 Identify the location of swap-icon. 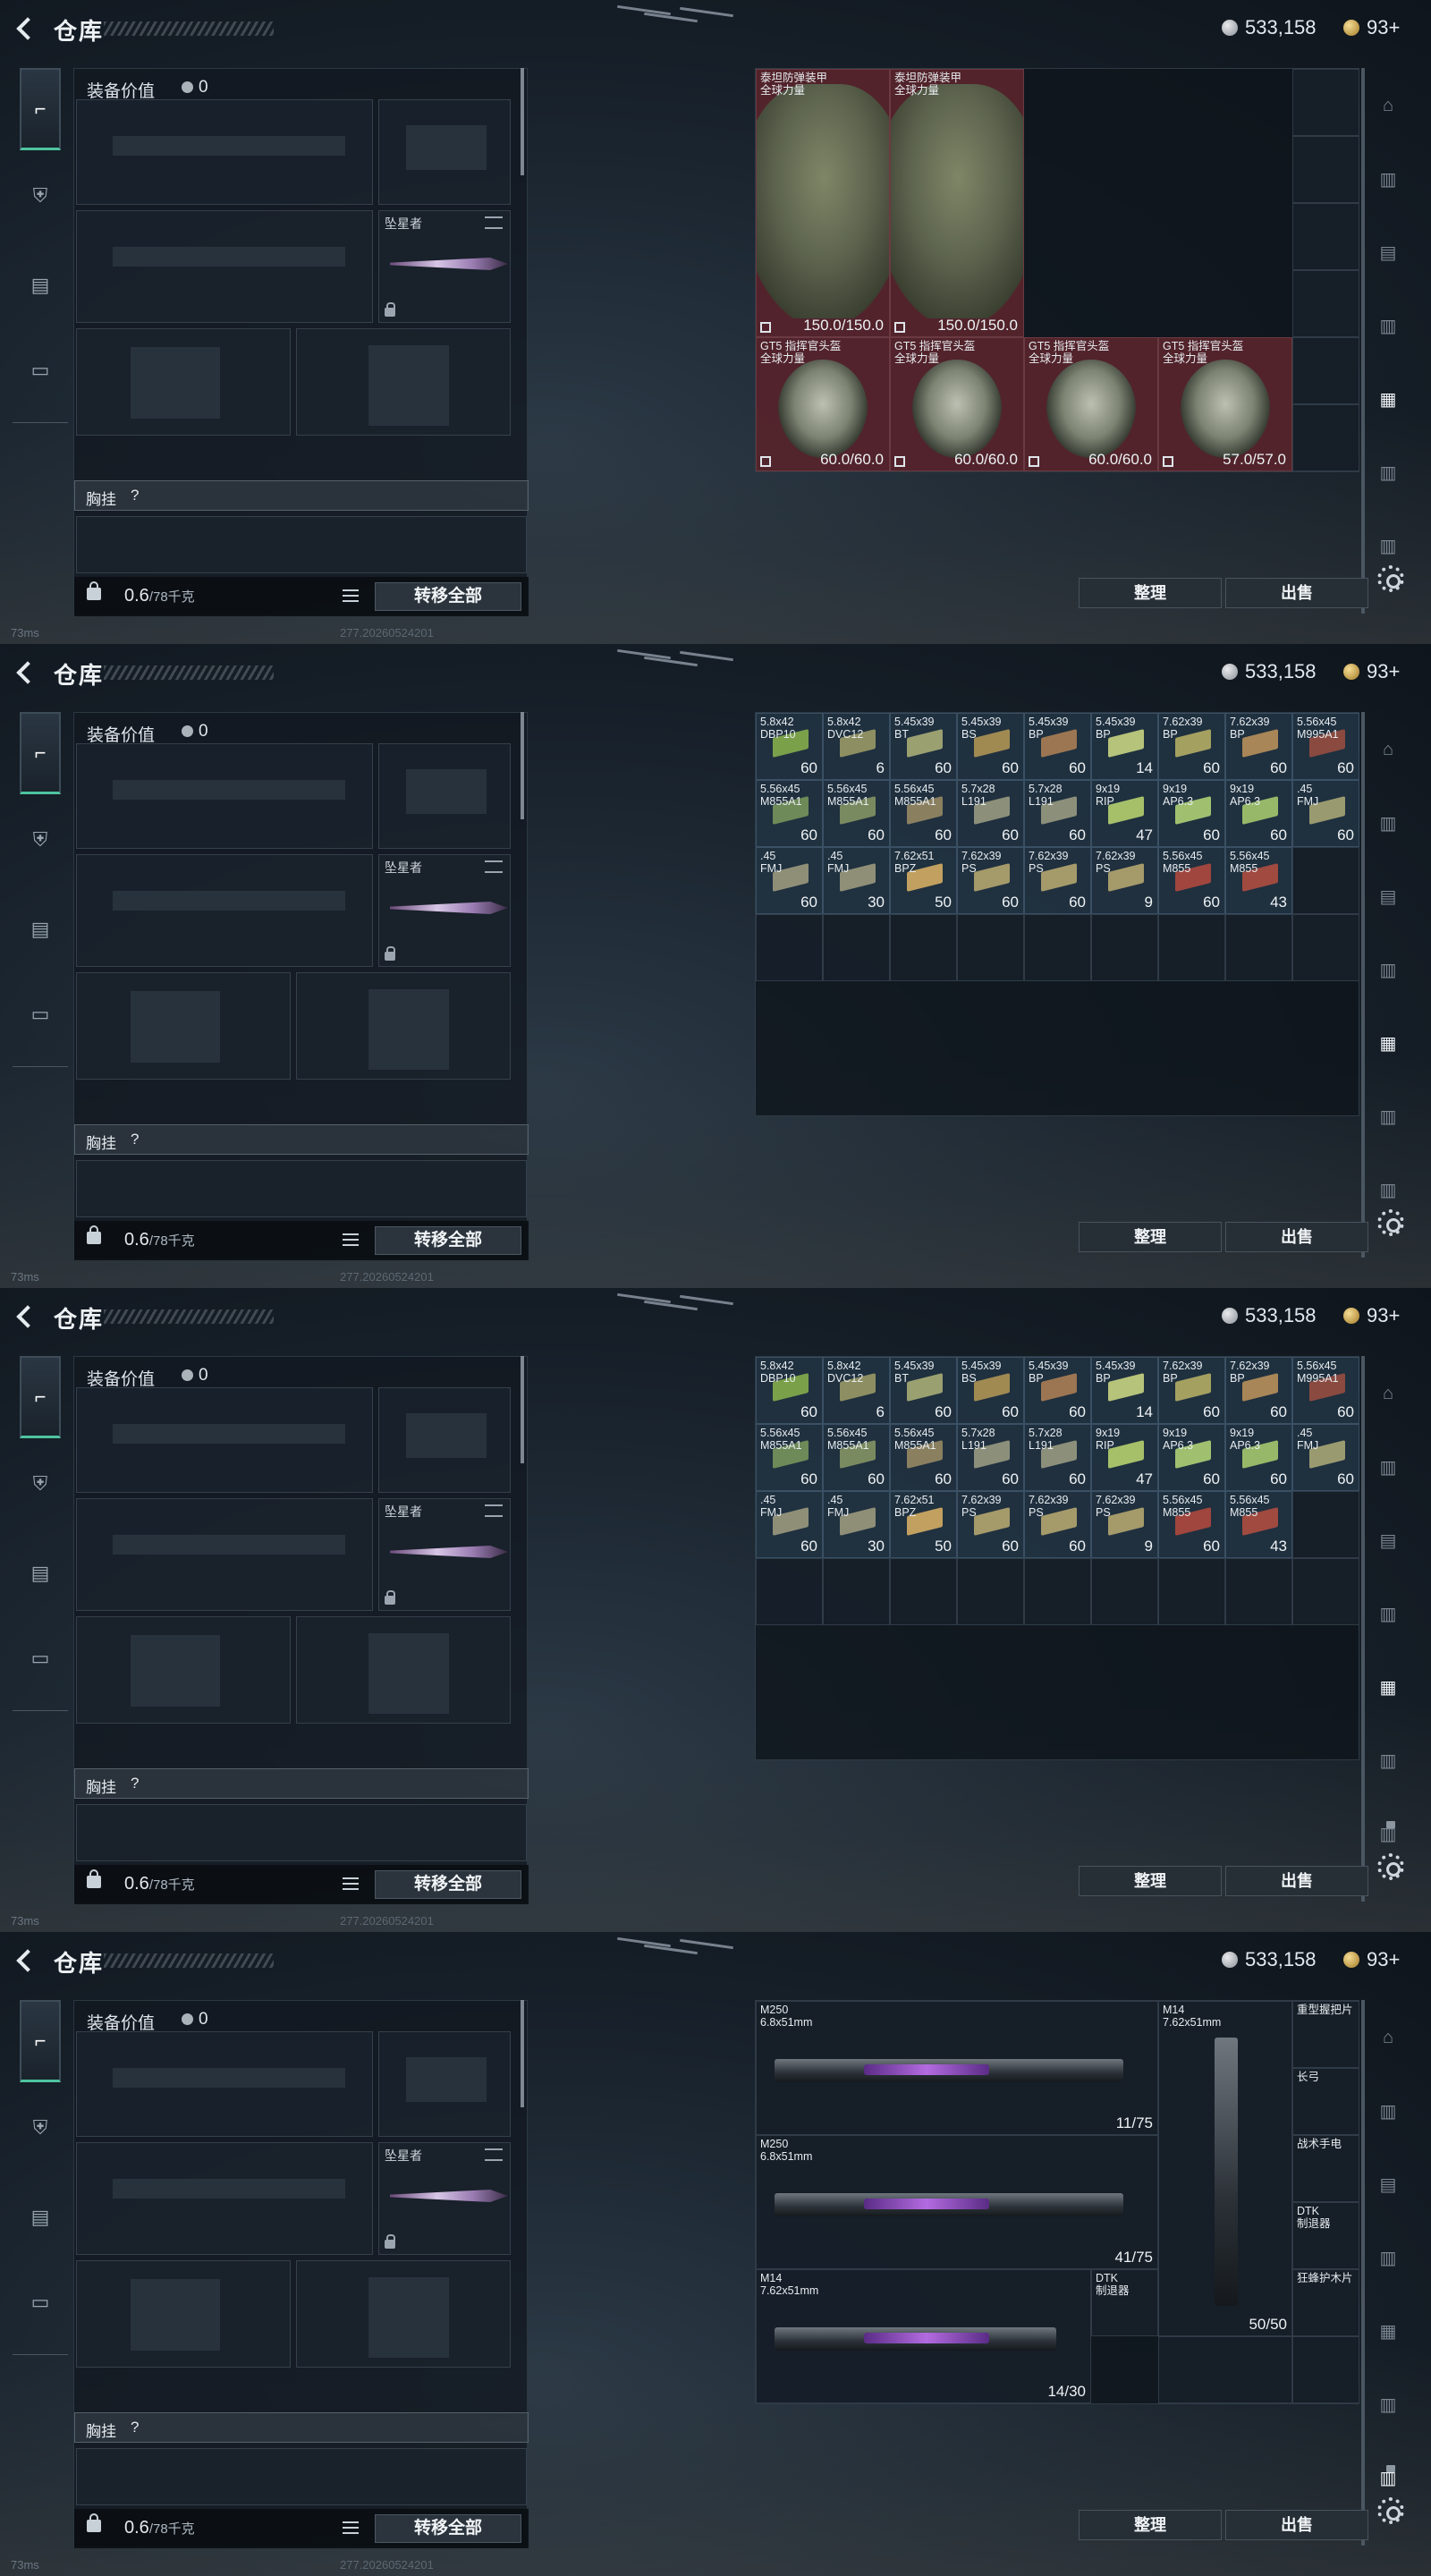
(494, 1510).